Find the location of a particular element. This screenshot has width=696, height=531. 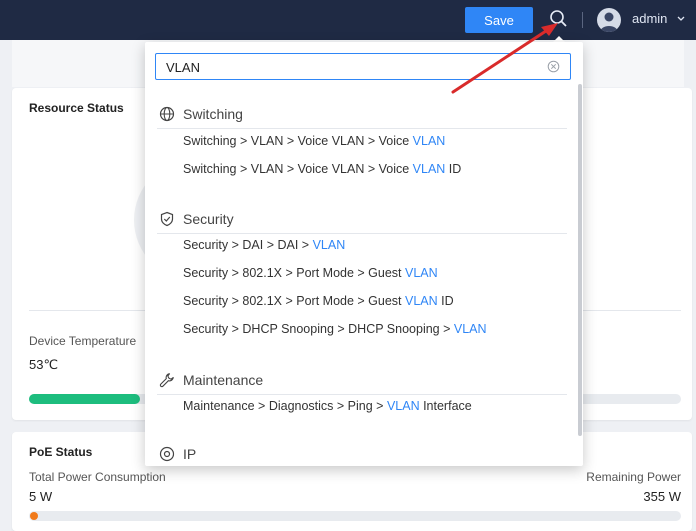

avatar is located at coordinates (609, 20).